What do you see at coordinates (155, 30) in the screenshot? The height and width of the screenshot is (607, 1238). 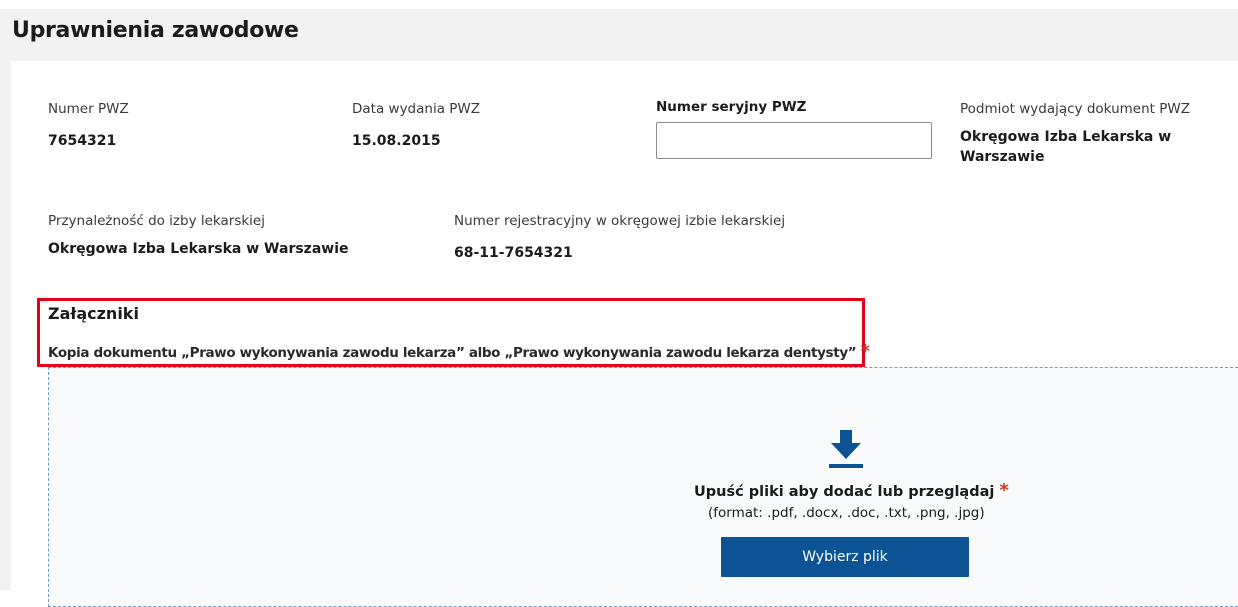 I see `page-title: Uprawnienia zawodowe` at bounding box center [155, 30].